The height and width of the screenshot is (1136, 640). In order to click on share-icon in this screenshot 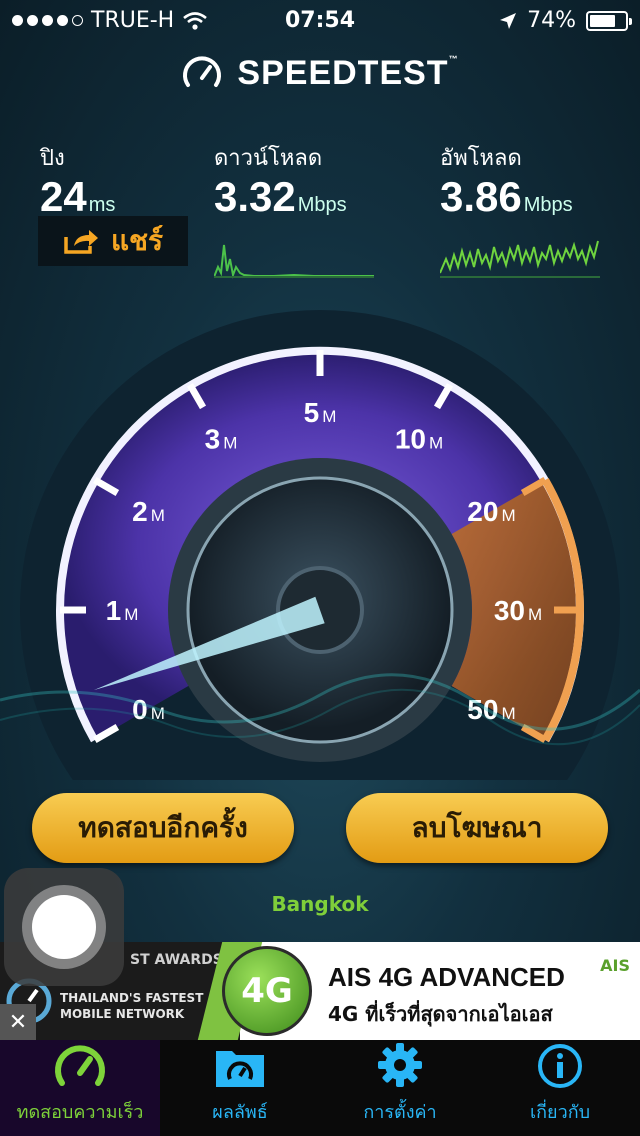, I will do `click(81, 242)`.